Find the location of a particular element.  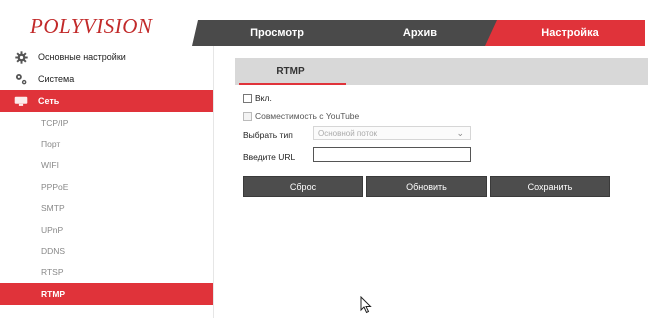

network-icon is located at coordinates (21, 101).